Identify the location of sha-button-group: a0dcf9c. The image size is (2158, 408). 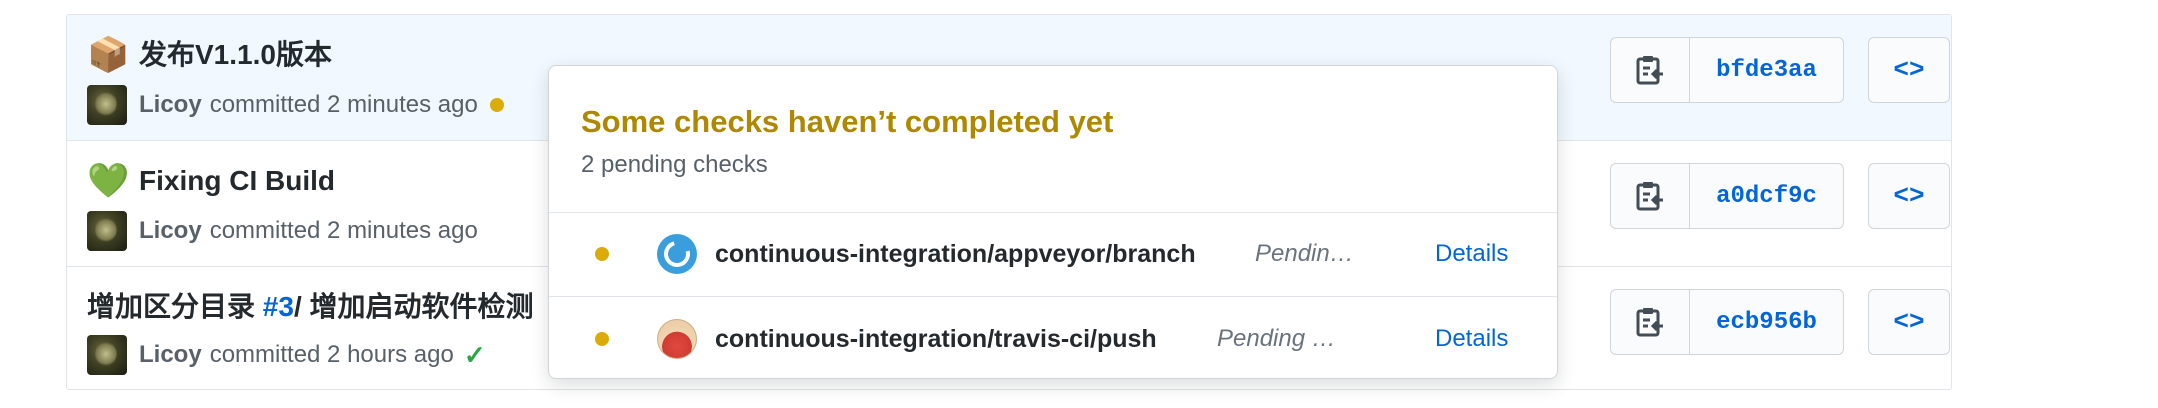
(1727, 196).